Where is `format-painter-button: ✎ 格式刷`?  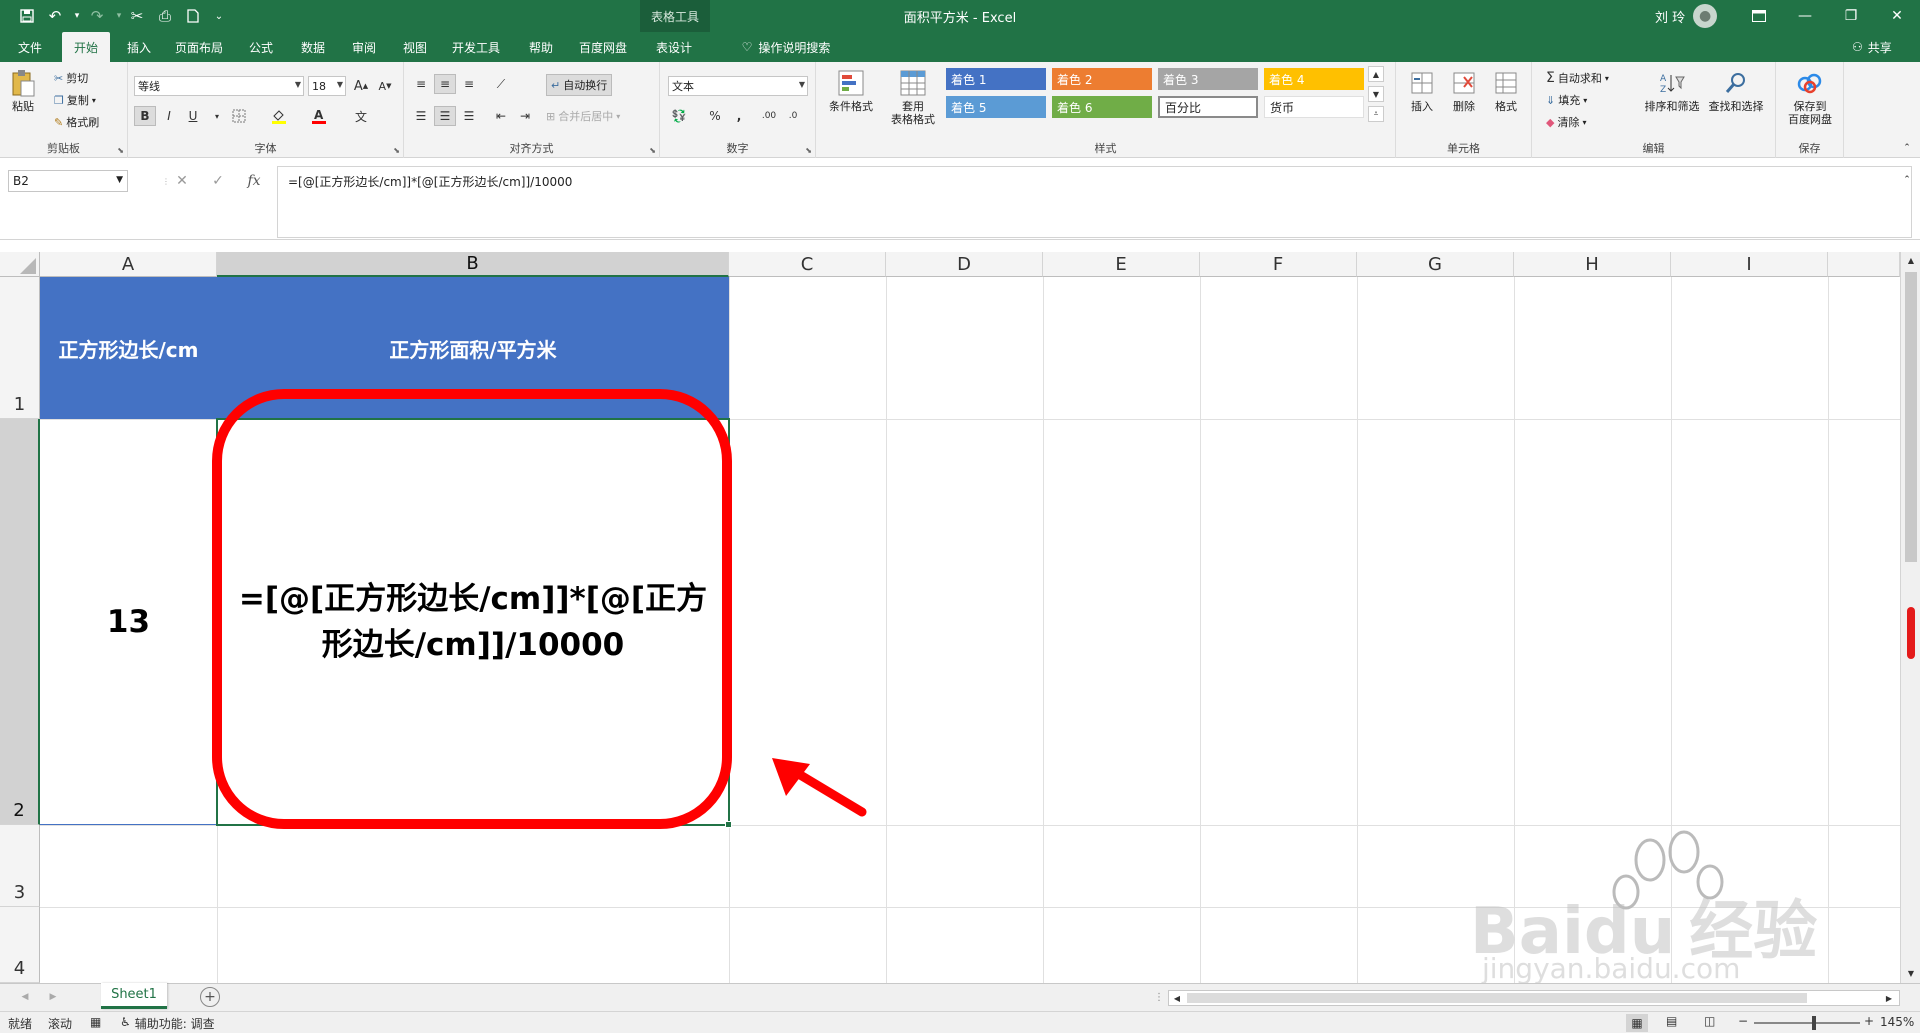
format-painter-button: ✎ 格式刷 is located at coordinates (76, 122).